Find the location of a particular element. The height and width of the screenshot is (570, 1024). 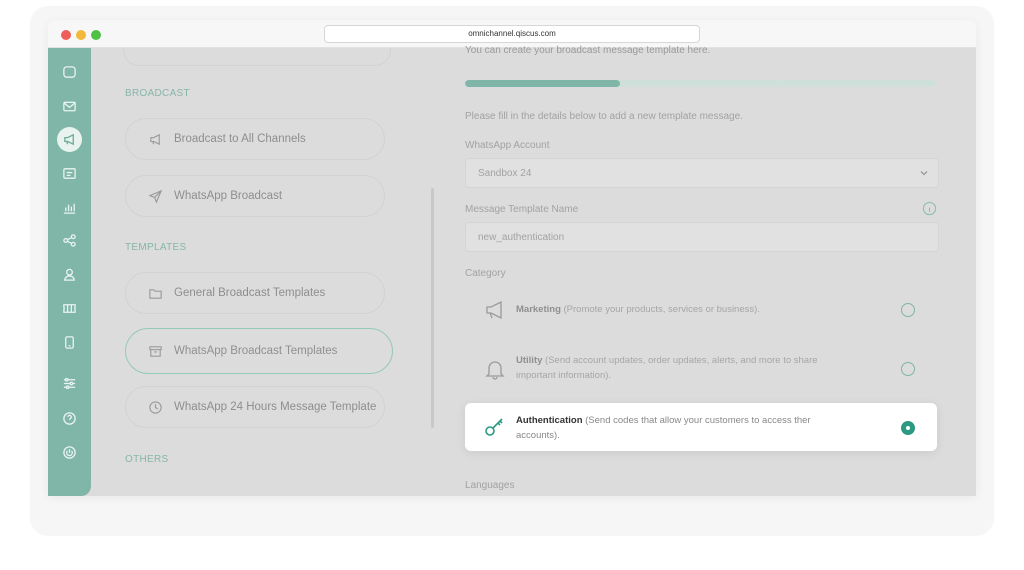

section-header-others: OTHERS is located at coordinates (147, 459).